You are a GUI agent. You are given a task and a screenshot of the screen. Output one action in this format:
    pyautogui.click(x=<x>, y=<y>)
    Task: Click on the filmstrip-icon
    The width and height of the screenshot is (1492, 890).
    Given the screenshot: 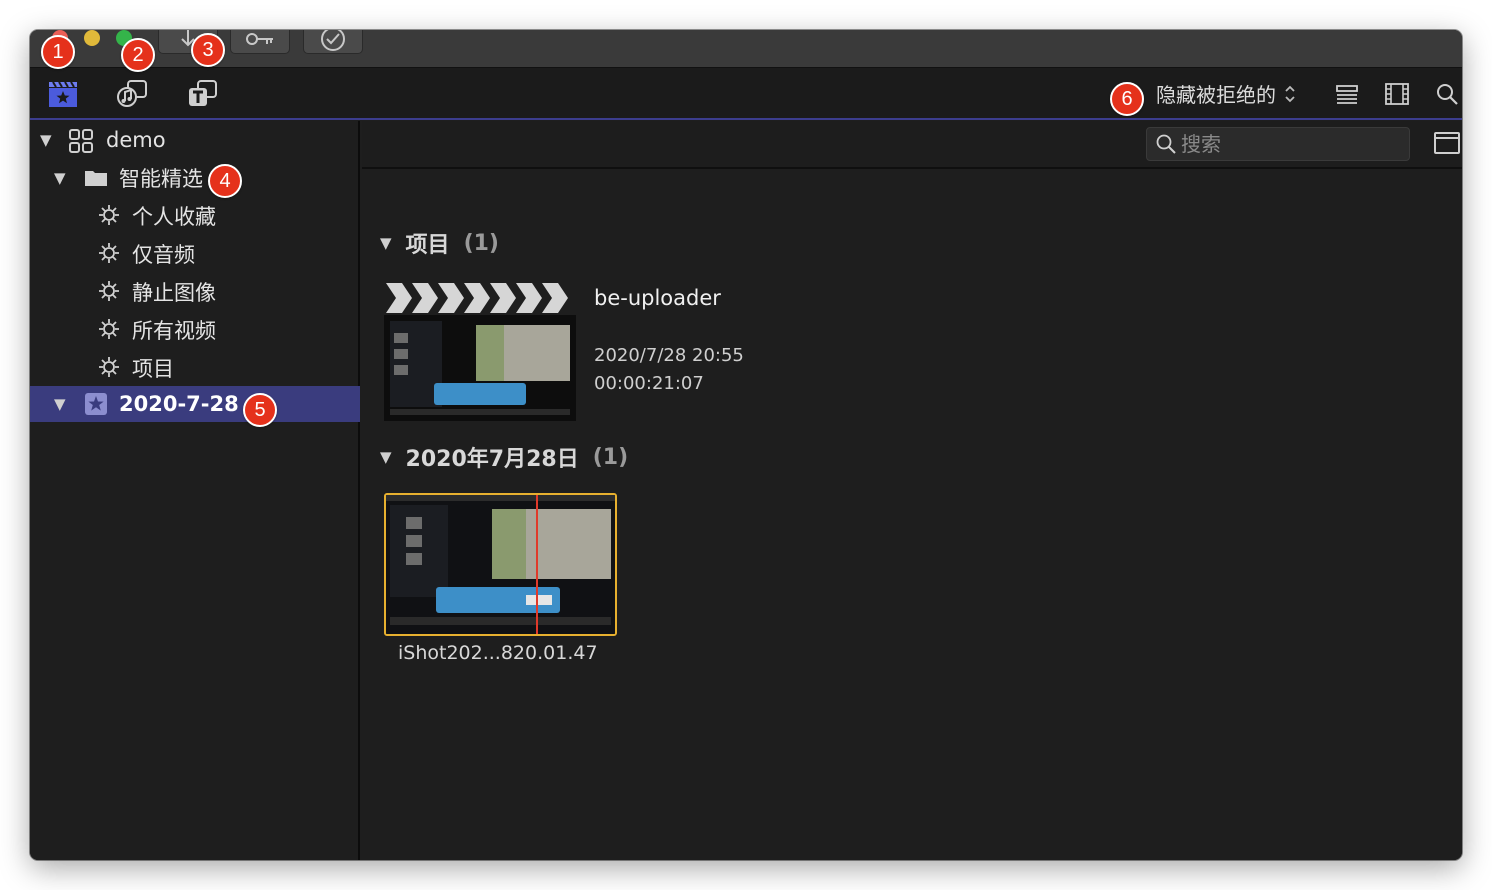 What is the action you would take?
    pyautogui.click(x=1397, y=94)
    